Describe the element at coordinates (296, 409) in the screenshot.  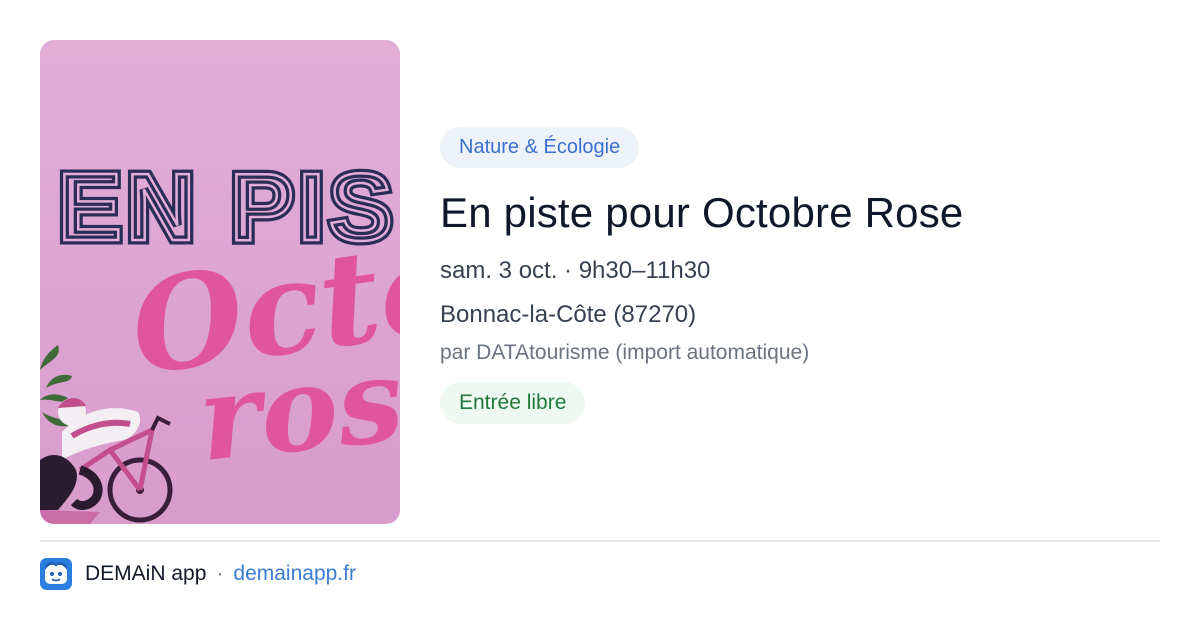
I see `poster-script-line2: ros` at that location.